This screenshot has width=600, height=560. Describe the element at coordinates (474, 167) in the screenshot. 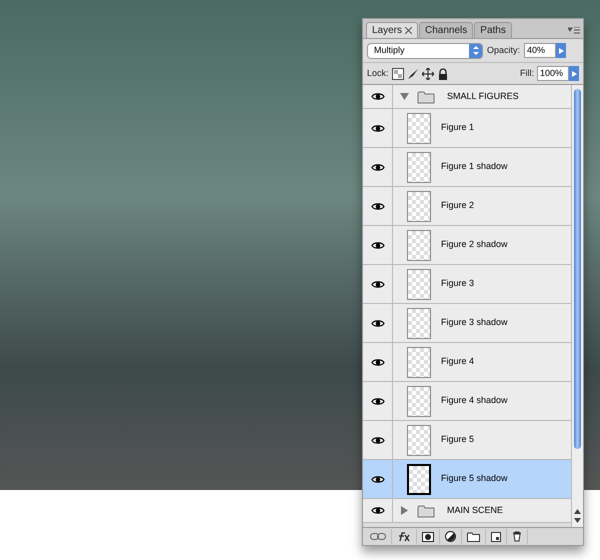

I see `layer-name: Figure 1 shadow` at that location.